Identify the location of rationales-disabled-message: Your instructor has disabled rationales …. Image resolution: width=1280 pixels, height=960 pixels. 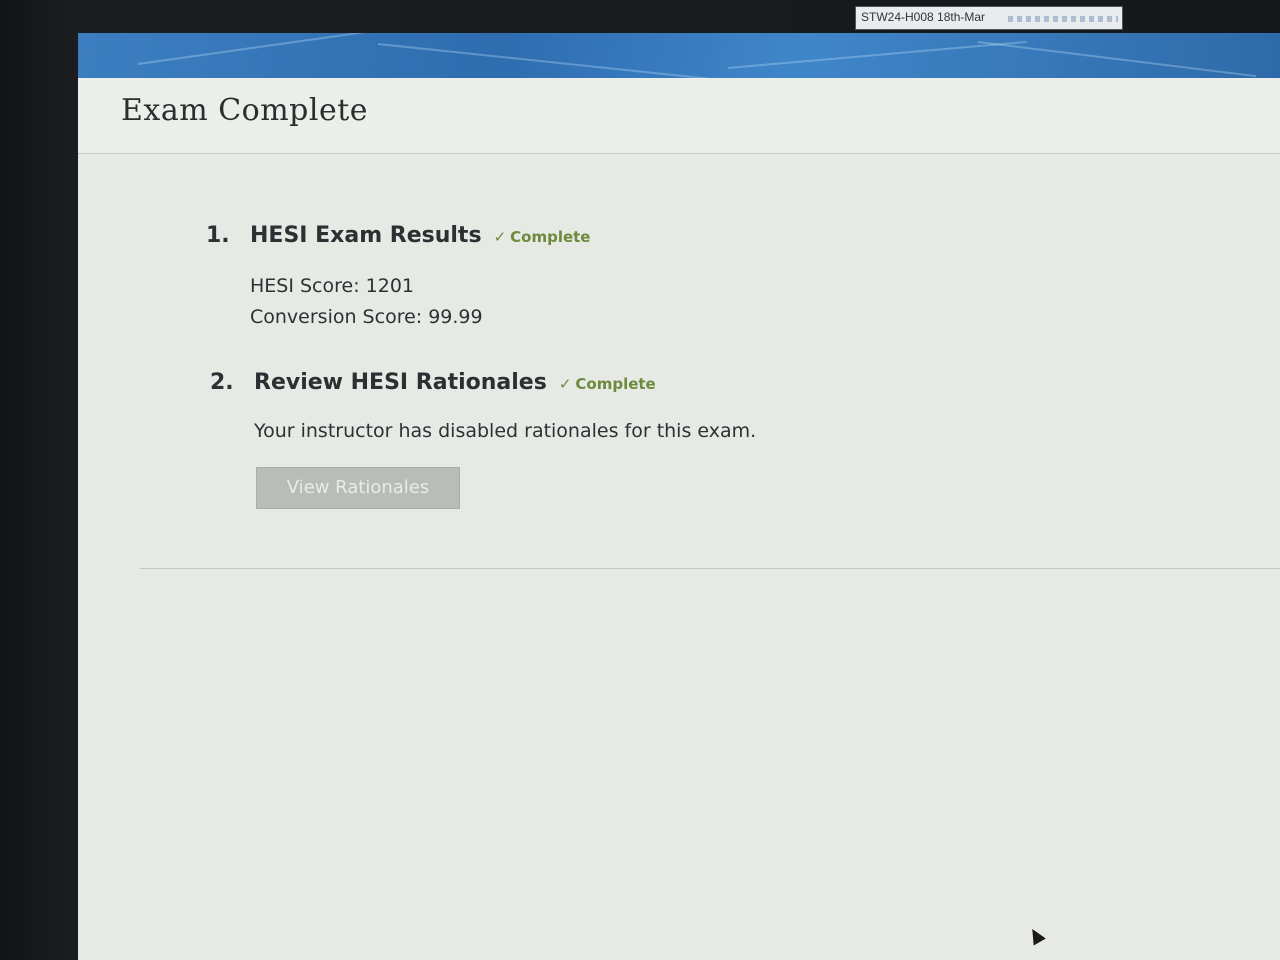
(505, 431).